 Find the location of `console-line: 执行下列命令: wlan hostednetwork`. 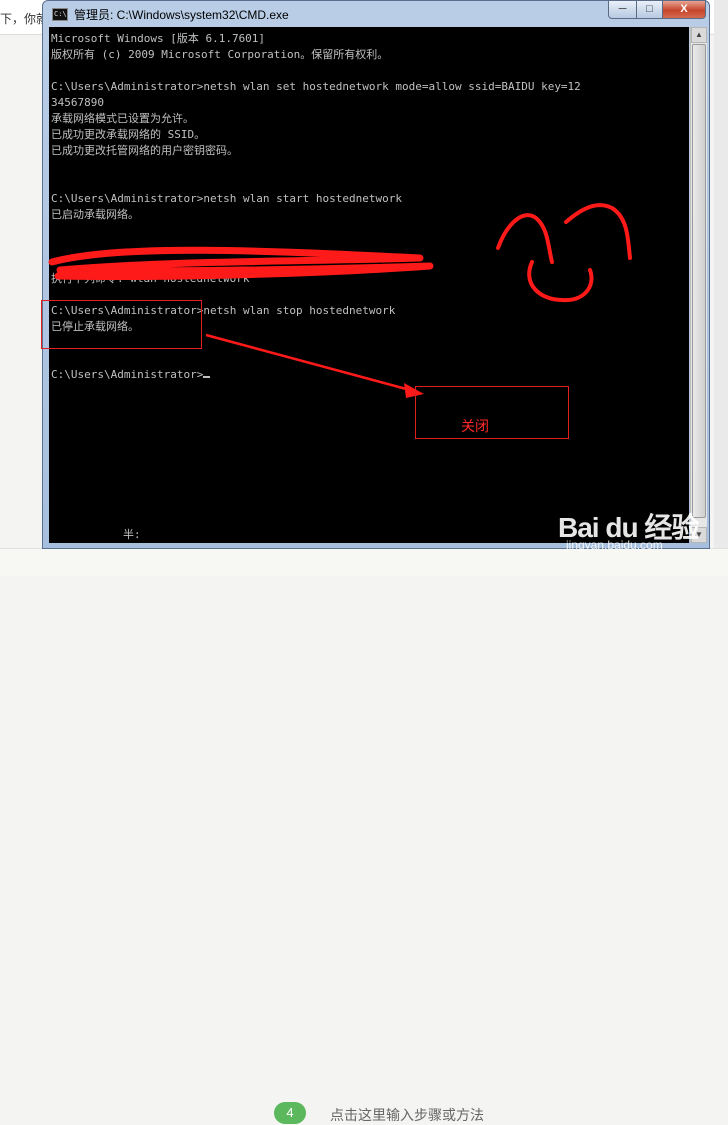

console-line: 执行下列命令: wlan hostednetwork is located at coordinates (150, 278).